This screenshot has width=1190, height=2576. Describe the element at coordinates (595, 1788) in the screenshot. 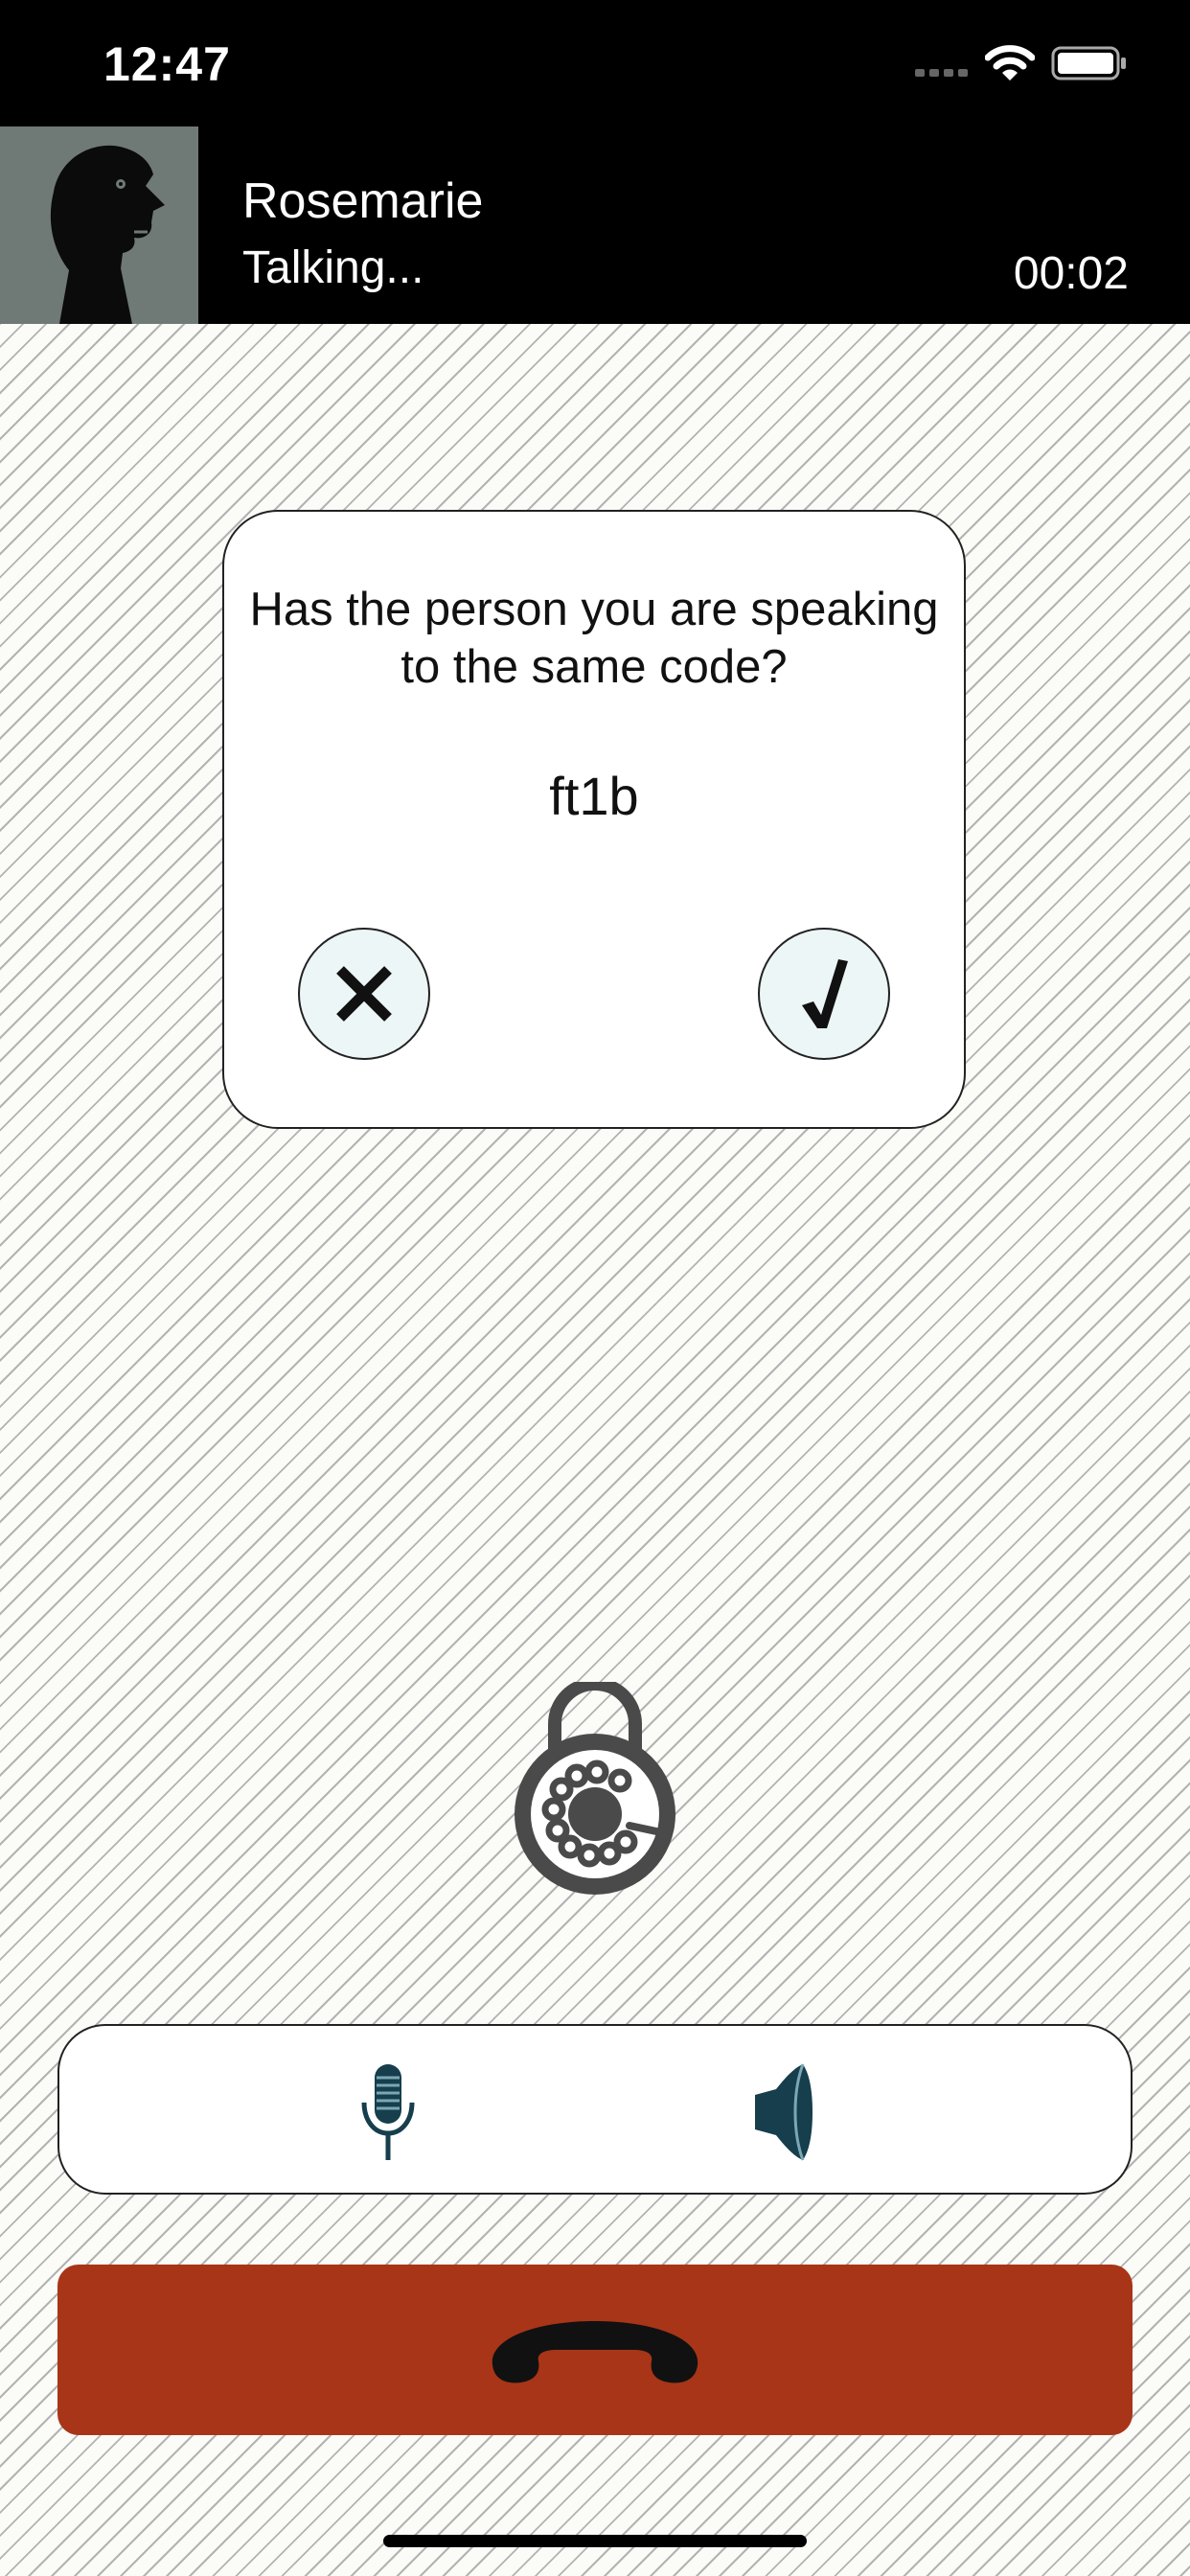

I see `rotary-lock-icon` at that location.